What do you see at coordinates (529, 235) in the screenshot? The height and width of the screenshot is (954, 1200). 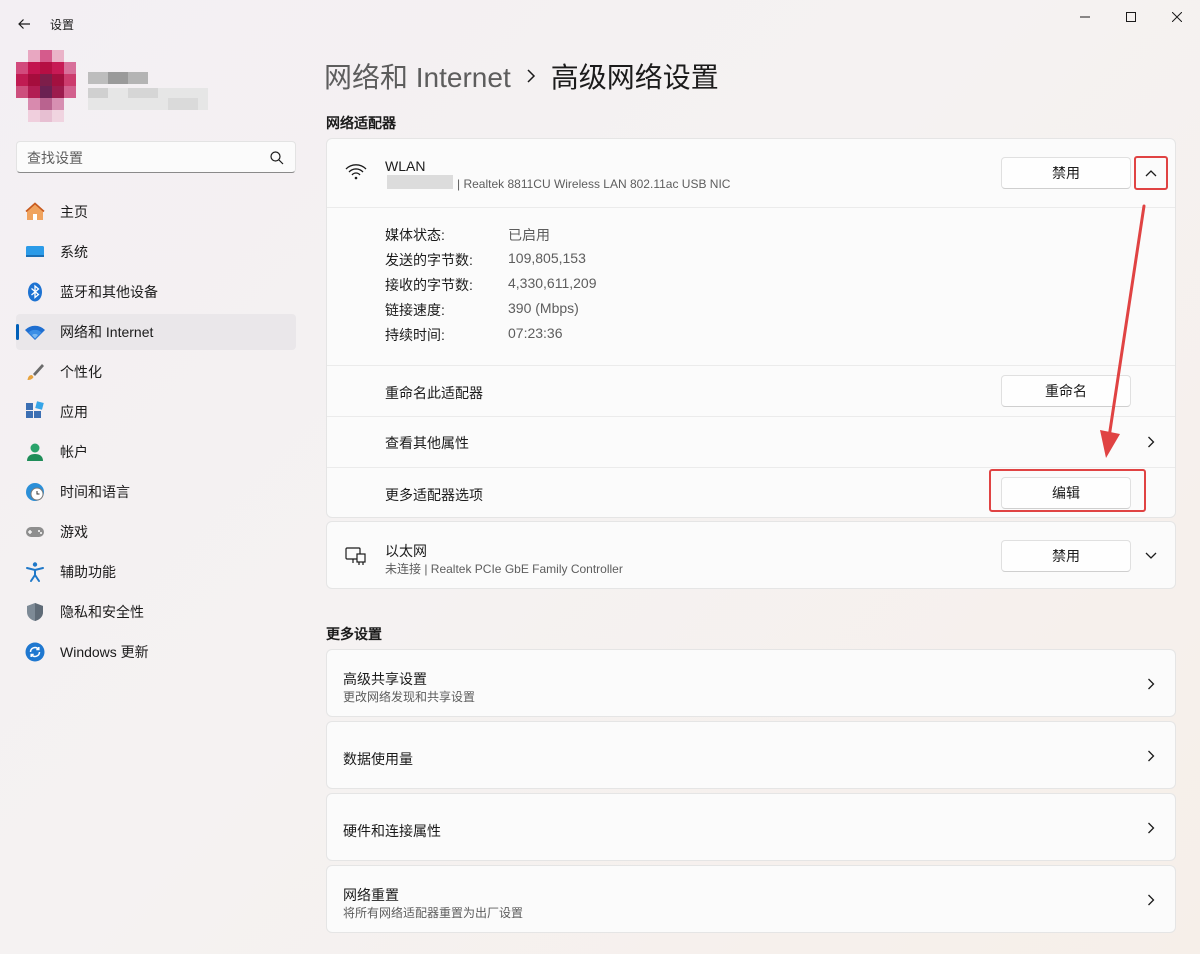 I see `prop-value-media-state: 已启用` at bounding box center [529, 235].